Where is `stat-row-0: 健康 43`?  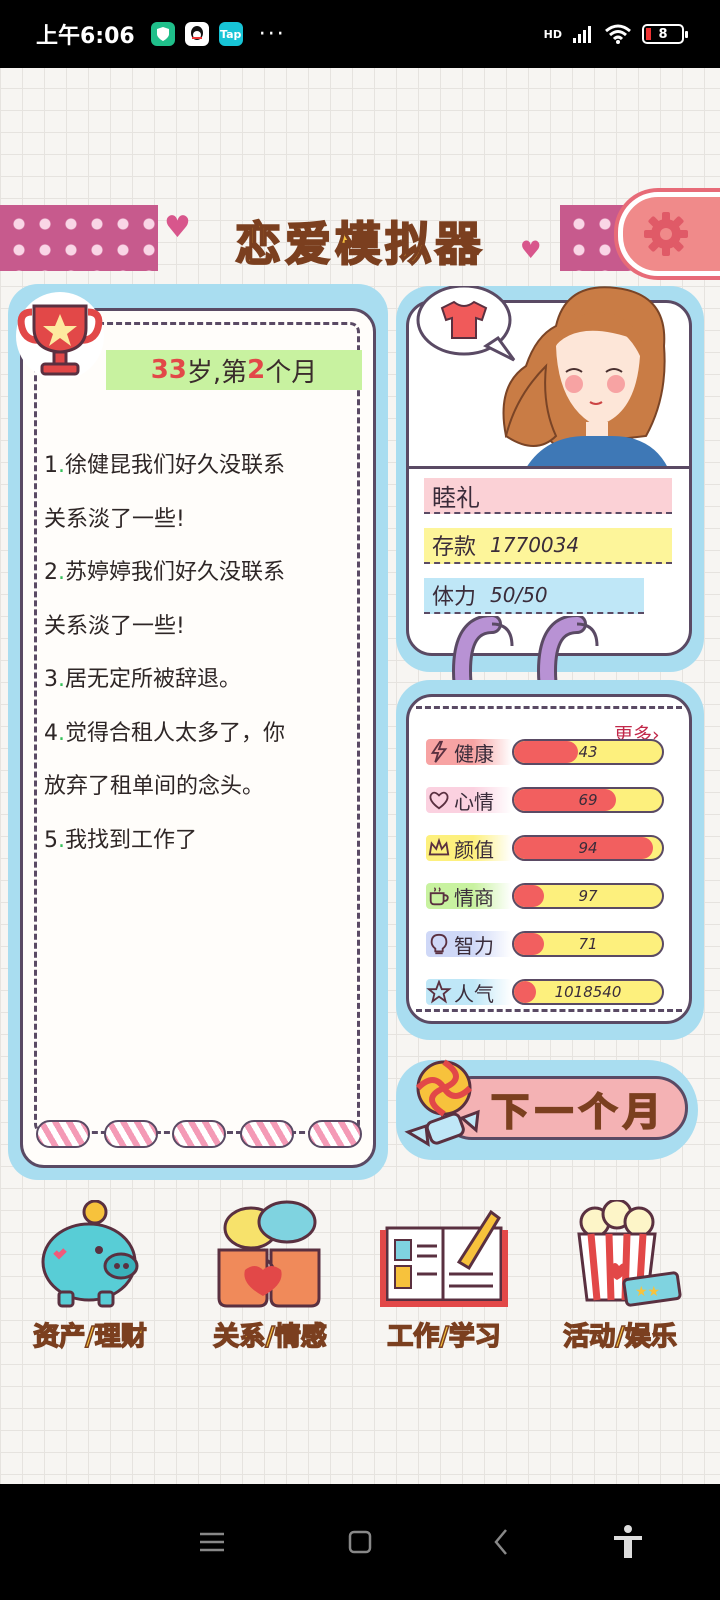 stat-row-0: 健康 43 is located at coordinates (548, 752).